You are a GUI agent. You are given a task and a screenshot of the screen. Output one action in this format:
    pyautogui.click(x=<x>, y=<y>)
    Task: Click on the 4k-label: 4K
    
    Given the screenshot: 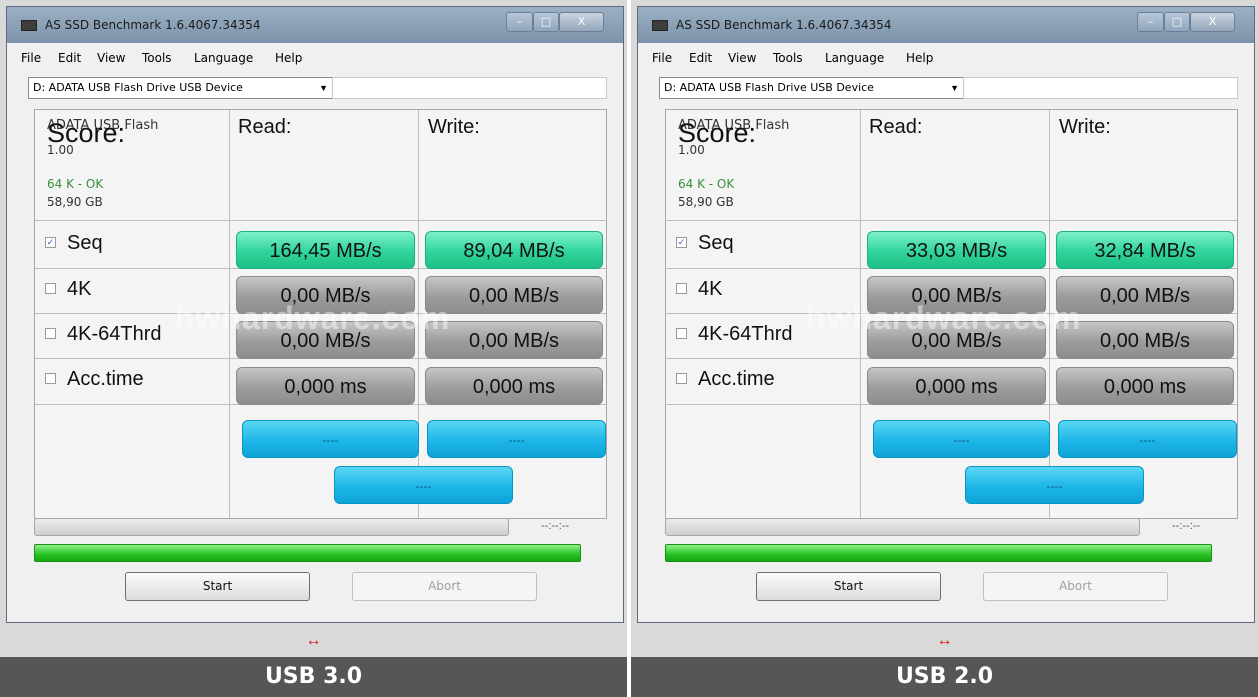 What is the action you would take?
    pyautogui.click(x=710, y=289)
    